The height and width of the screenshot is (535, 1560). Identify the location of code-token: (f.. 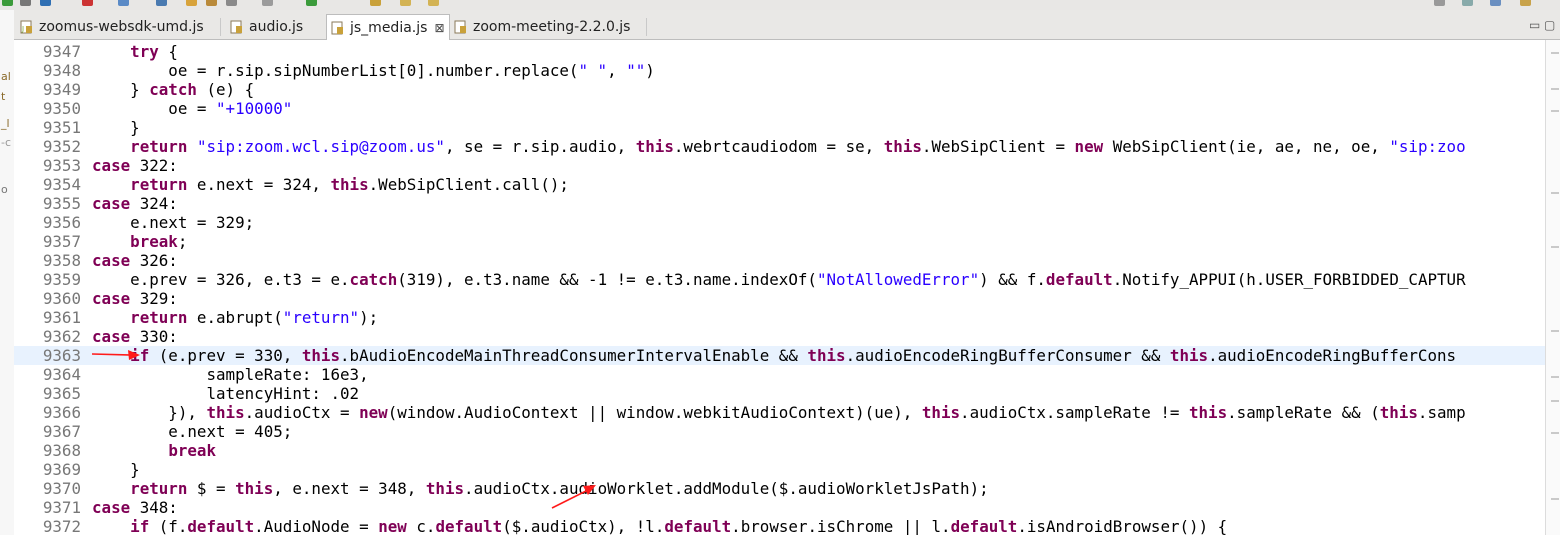
(168, 526).